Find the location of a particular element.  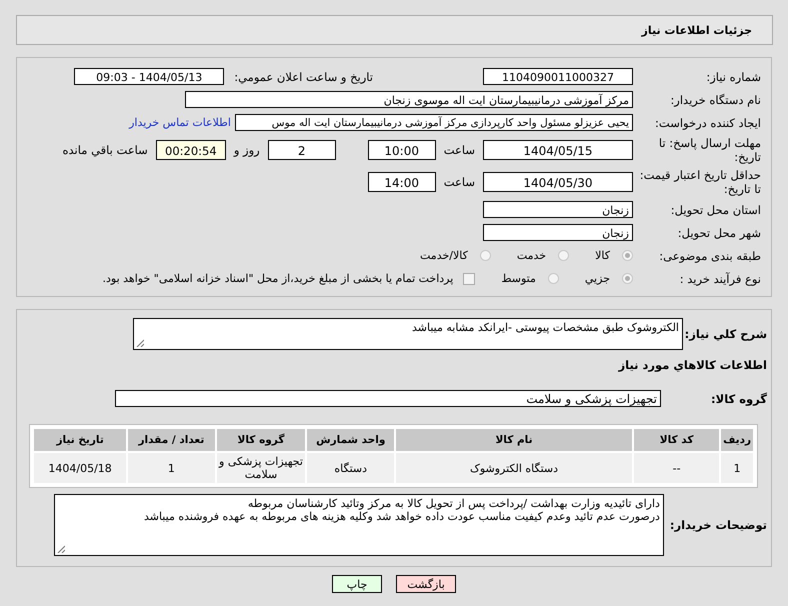

table-cell: 1404/05/18 is located at coordinates (80, 468).